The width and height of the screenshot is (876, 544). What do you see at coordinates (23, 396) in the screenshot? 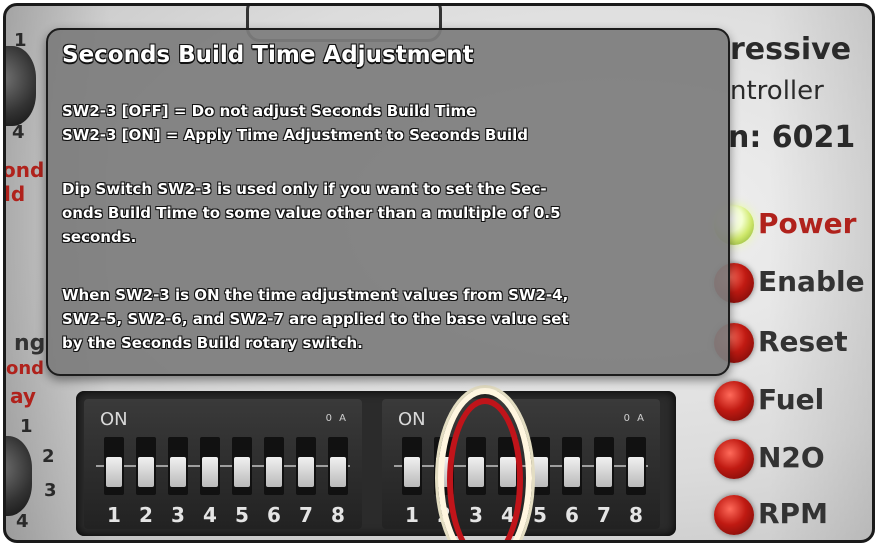
I see `left-mid-label-3: ay` at bounding box center [23, 396].